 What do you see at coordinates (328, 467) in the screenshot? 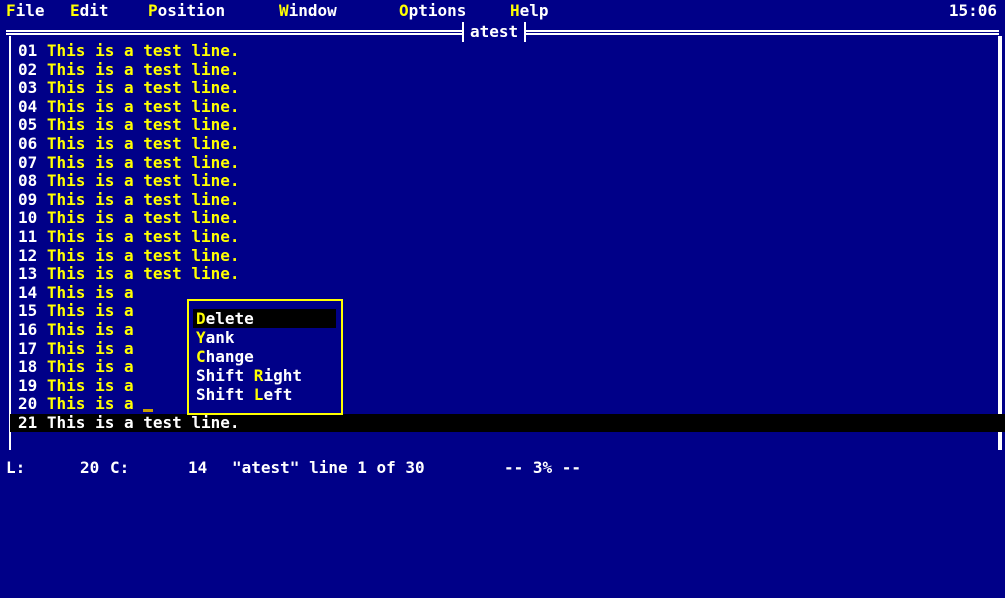
I see `file-info: "atest" line 1 of 30` at bounding box center [328, 467].